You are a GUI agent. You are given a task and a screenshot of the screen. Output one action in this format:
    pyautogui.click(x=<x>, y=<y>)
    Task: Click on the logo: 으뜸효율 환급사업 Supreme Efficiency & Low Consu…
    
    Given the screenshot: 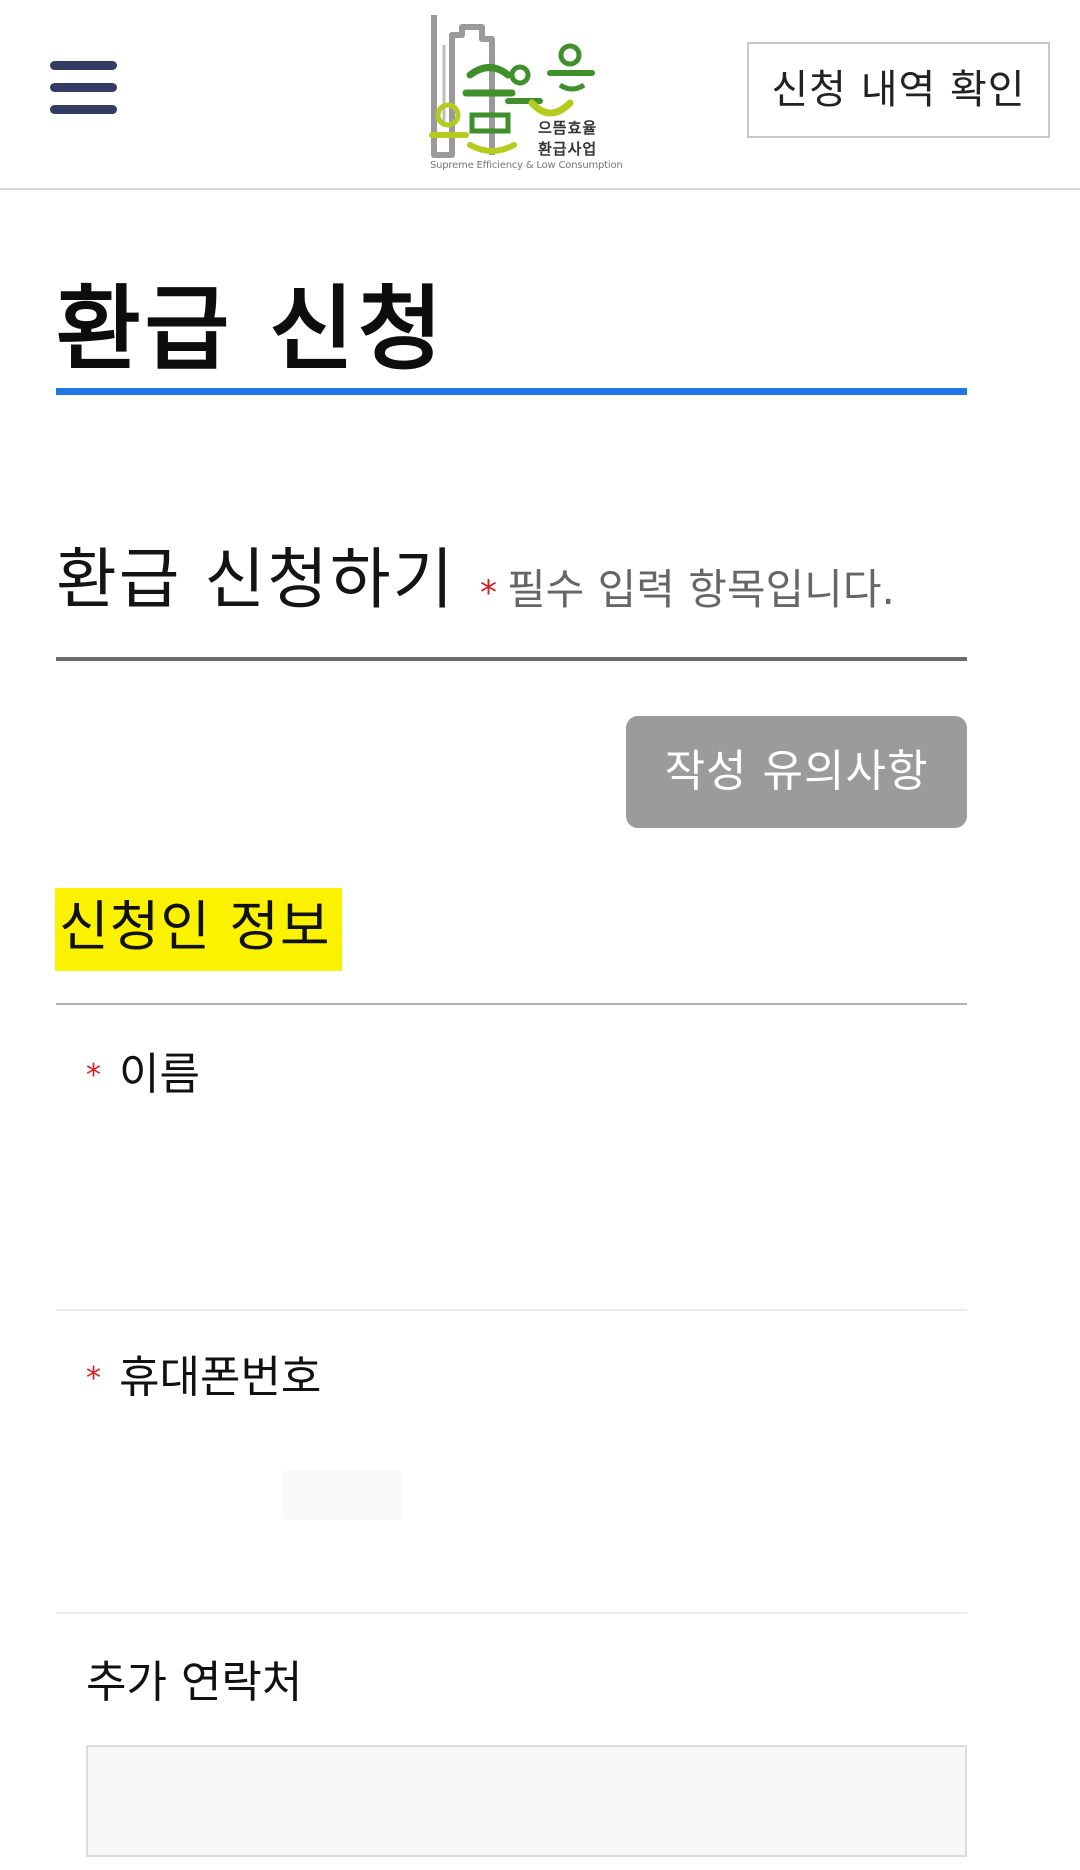 What is the action you would take?
    pyautogui.click(x=521, y=92)
    